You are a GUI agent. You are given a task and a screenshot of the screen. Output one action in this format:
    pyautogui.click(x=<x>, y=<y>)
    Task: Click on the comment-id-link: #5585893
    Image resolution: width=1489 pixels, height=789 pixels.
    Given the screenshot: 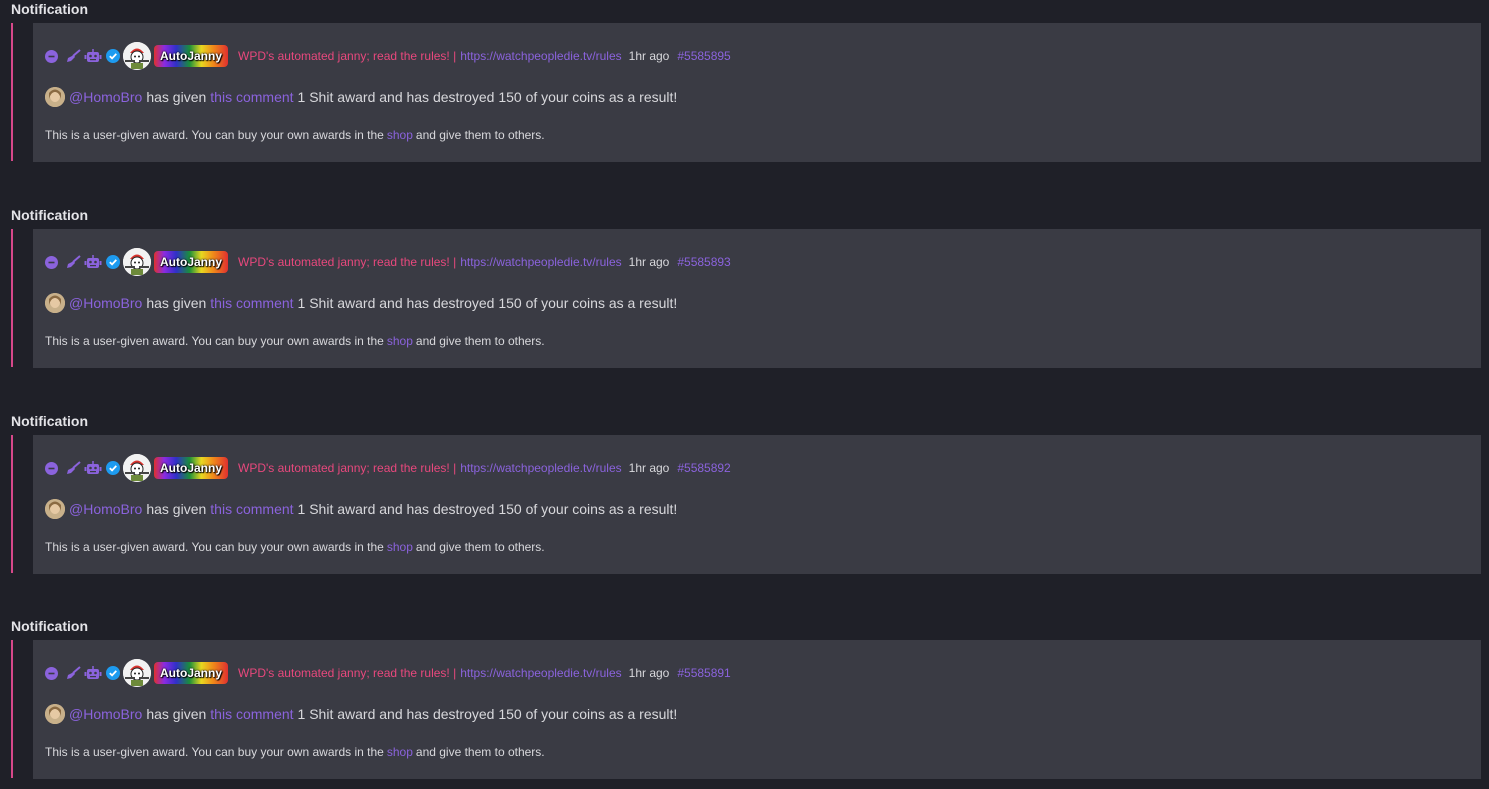 What is the action you would take?
    pyautogui.click(x=703, y=262)
    